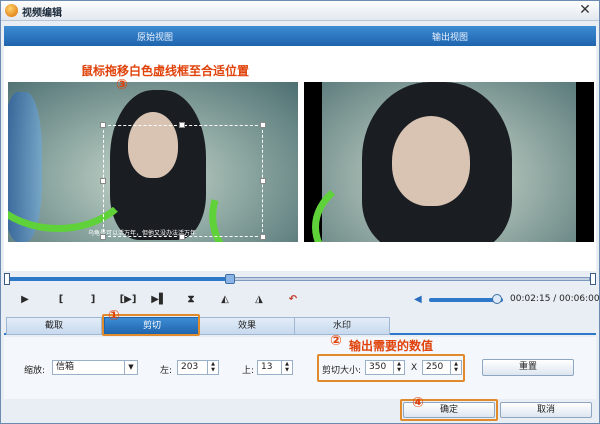  Describe the element at coordinates (555, 299) in the screenshot. I see `time-readout: 00:02:15 / 00:06:00` at that location.